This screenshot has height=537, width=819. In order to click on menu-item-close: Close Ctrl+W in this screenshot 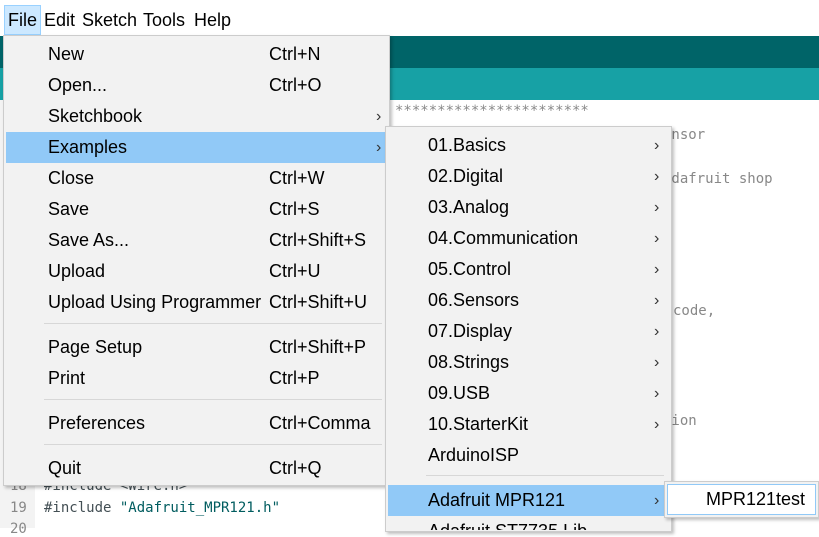, I will do `click(196, 178)`.